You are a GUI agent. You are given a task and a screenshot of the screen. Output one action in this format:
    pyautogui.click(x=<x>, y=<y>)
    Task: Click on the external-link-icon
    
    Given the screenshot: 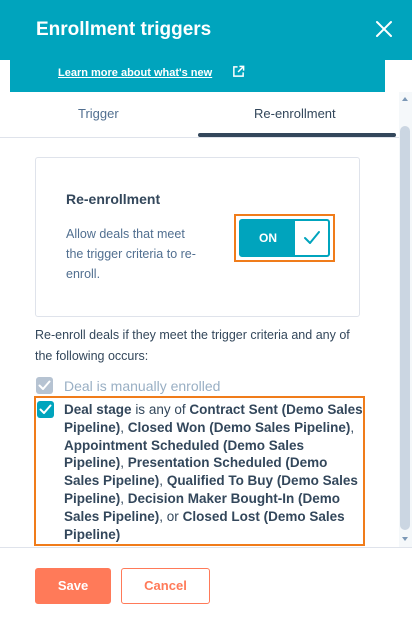 What is the action you would take?
    pyautogui.click(x=238, y=71)
    